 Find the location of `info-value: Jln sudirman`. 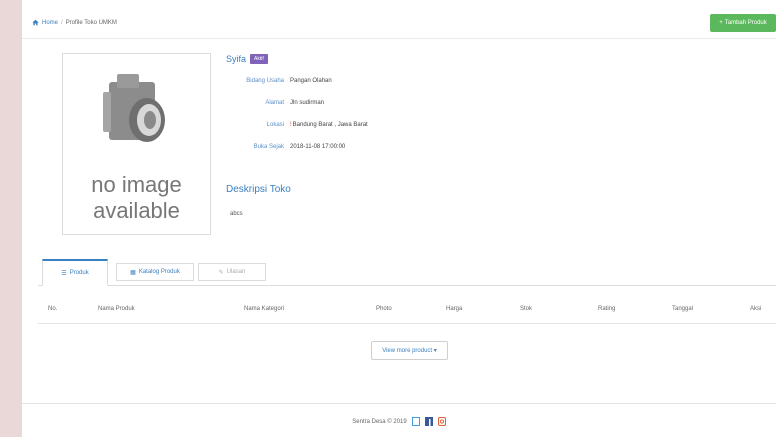

info-value: Jln sudirman is located at coordinates (307, 103).